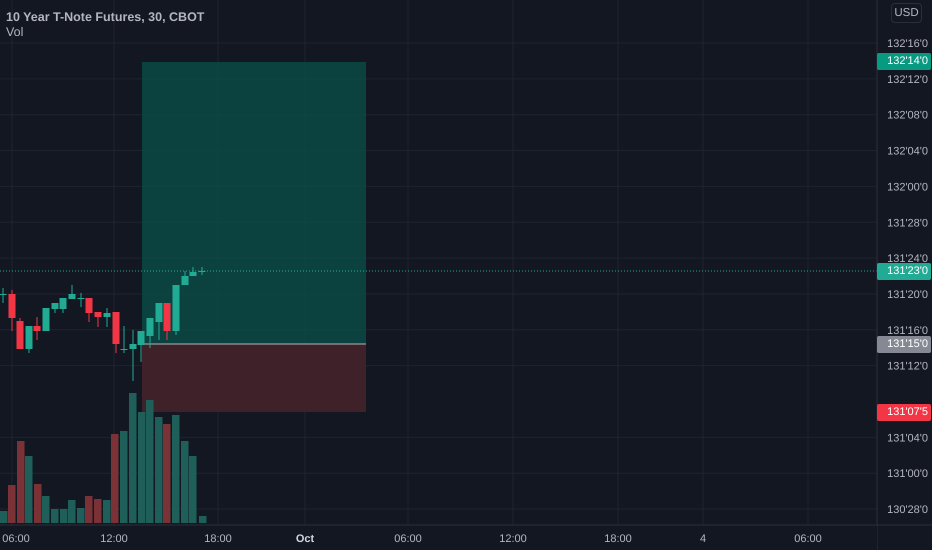  I want to click on price-label: 130'28'0, so click(907, 510).